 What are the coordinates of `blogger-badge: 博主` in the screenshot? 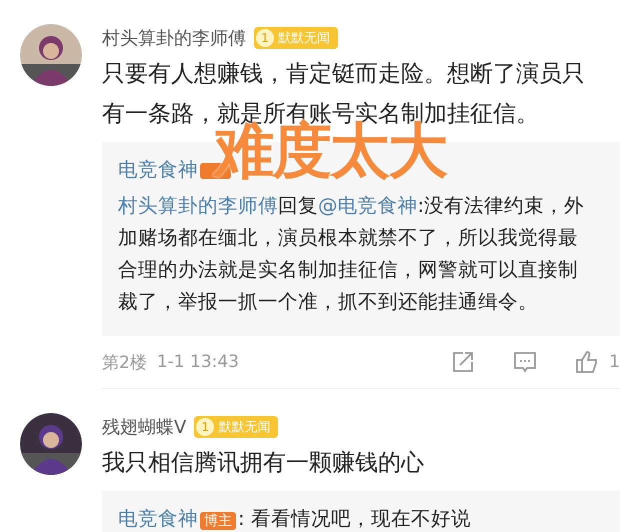 It's located at (218, 521).